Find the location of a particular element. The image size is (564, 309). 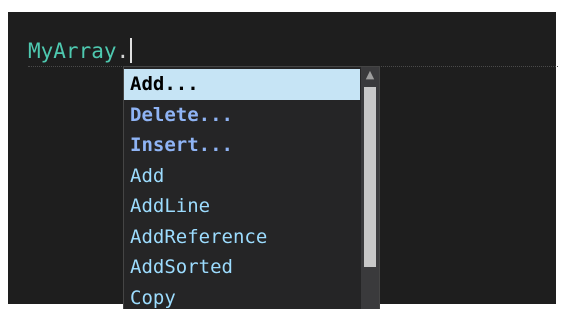

completion-scrollbar: ▲ is located at coordinates (370, 188).